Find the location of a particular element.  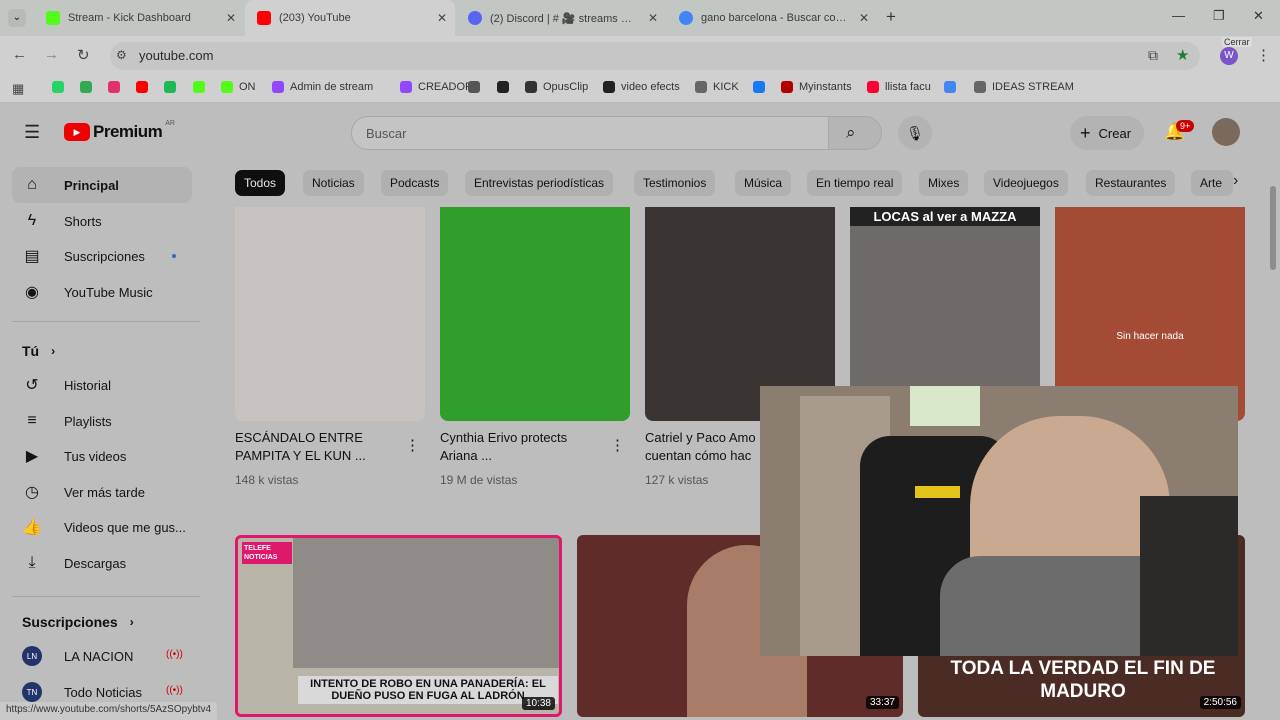

reload-icon: ↻ is located at coordinates (83, 55).